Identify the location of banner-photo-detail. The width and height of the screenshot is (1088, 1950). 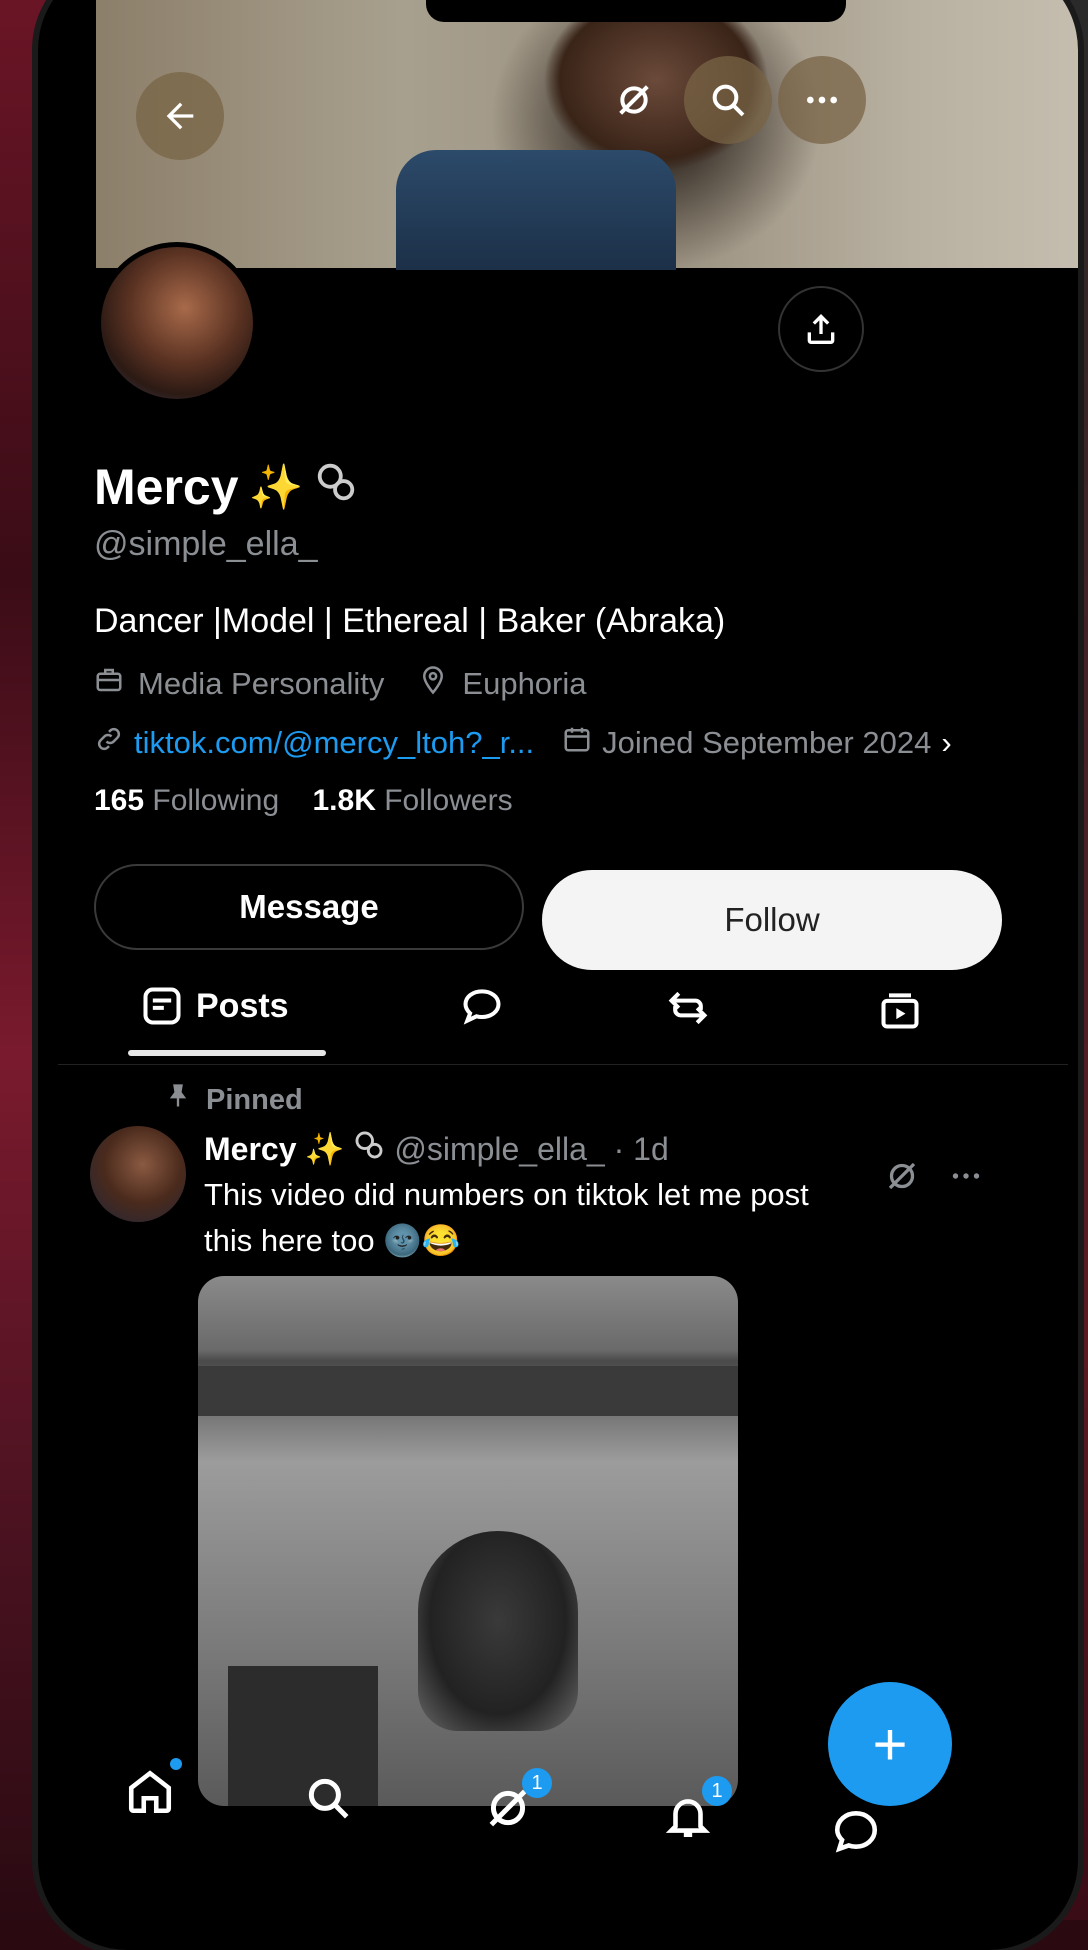
(536, 210).